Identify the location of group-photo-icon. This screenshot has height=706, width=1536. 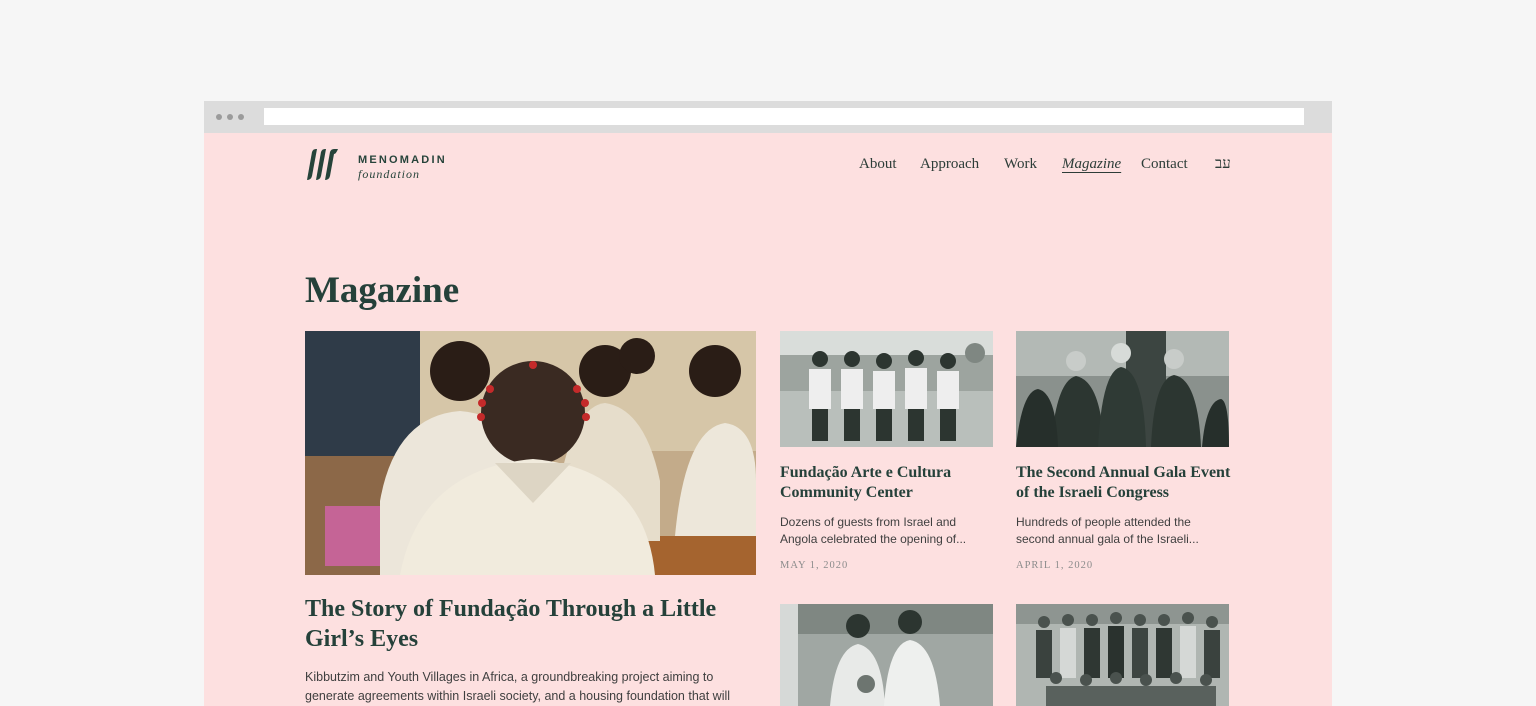
(886, 389).